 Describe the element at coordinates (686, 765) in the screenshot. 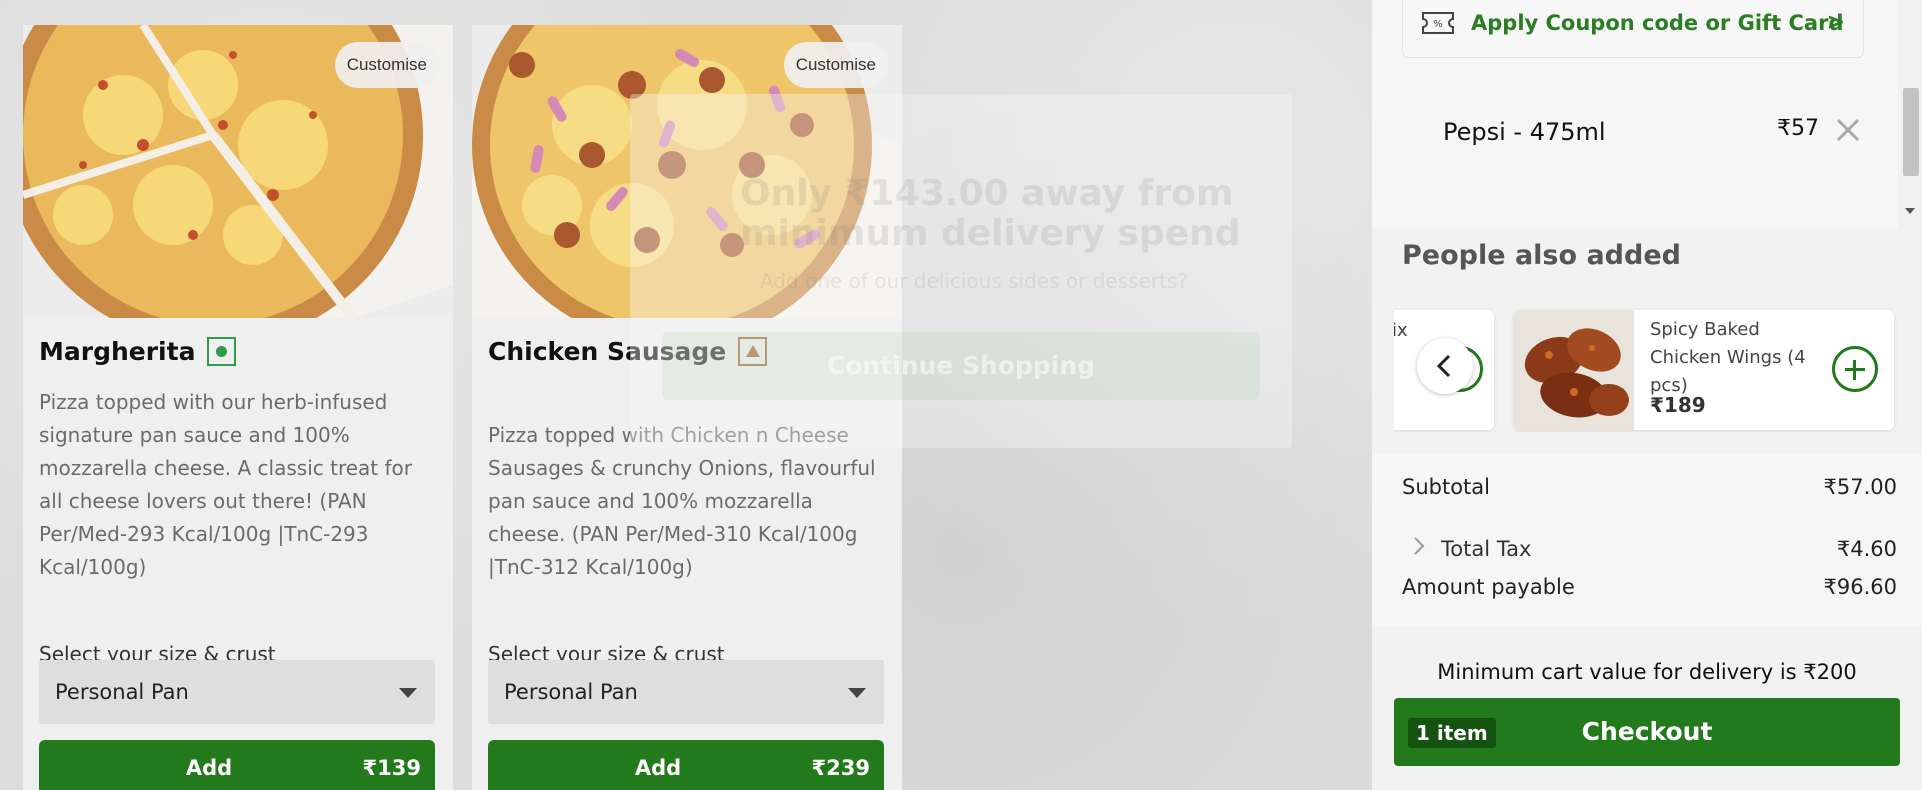

I see `add-to-cart-button: Add ₹239` at that location.